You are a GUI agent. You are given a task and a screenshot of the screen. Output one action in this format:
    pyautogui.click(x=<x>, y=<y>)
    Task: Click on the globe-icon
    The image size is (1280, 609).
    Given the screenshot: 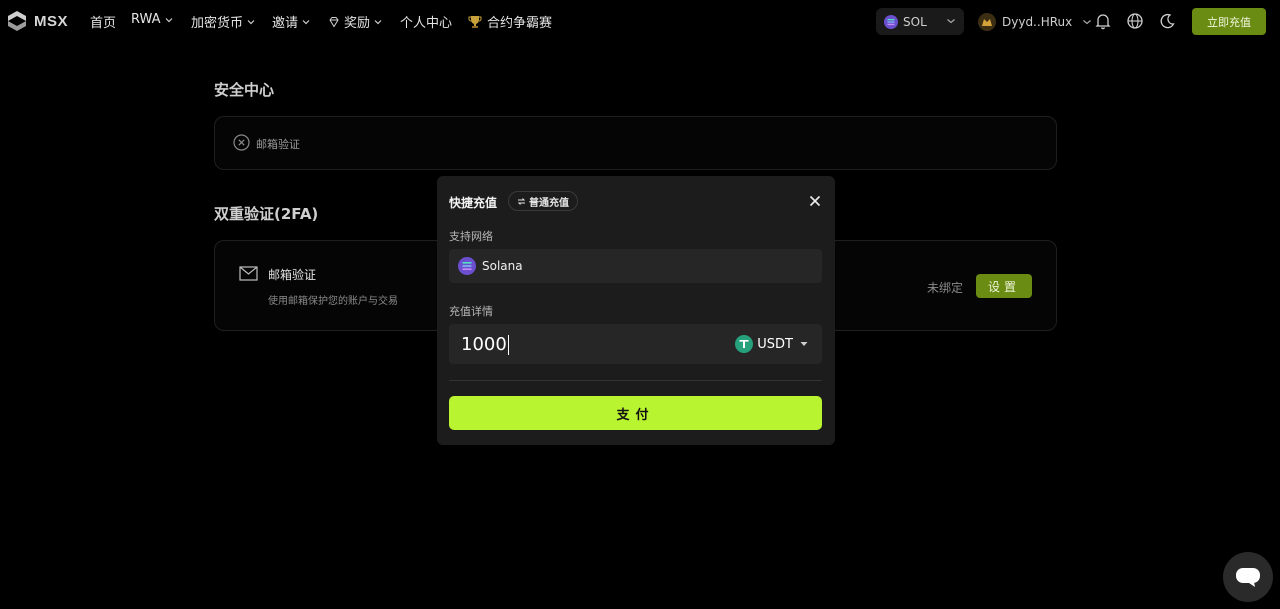 What is the action you would take?
    pyautogui.click(x=1135, y=21)
    